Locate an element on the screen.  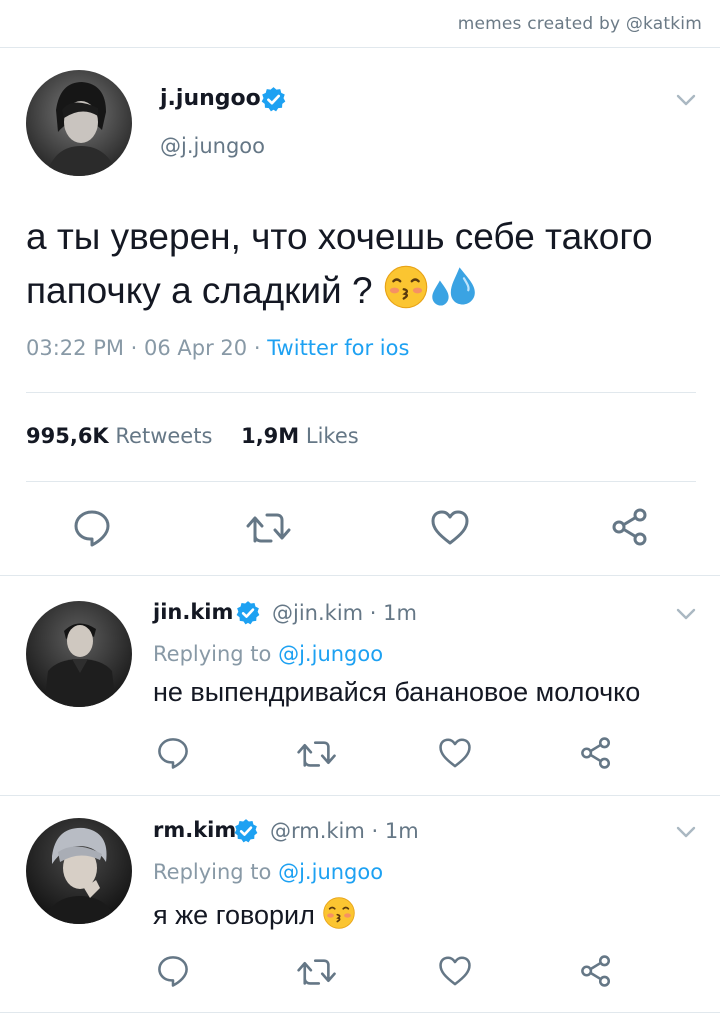
reply-text: не выпендривайся банановое молочко is located at coordinates (397, 692).